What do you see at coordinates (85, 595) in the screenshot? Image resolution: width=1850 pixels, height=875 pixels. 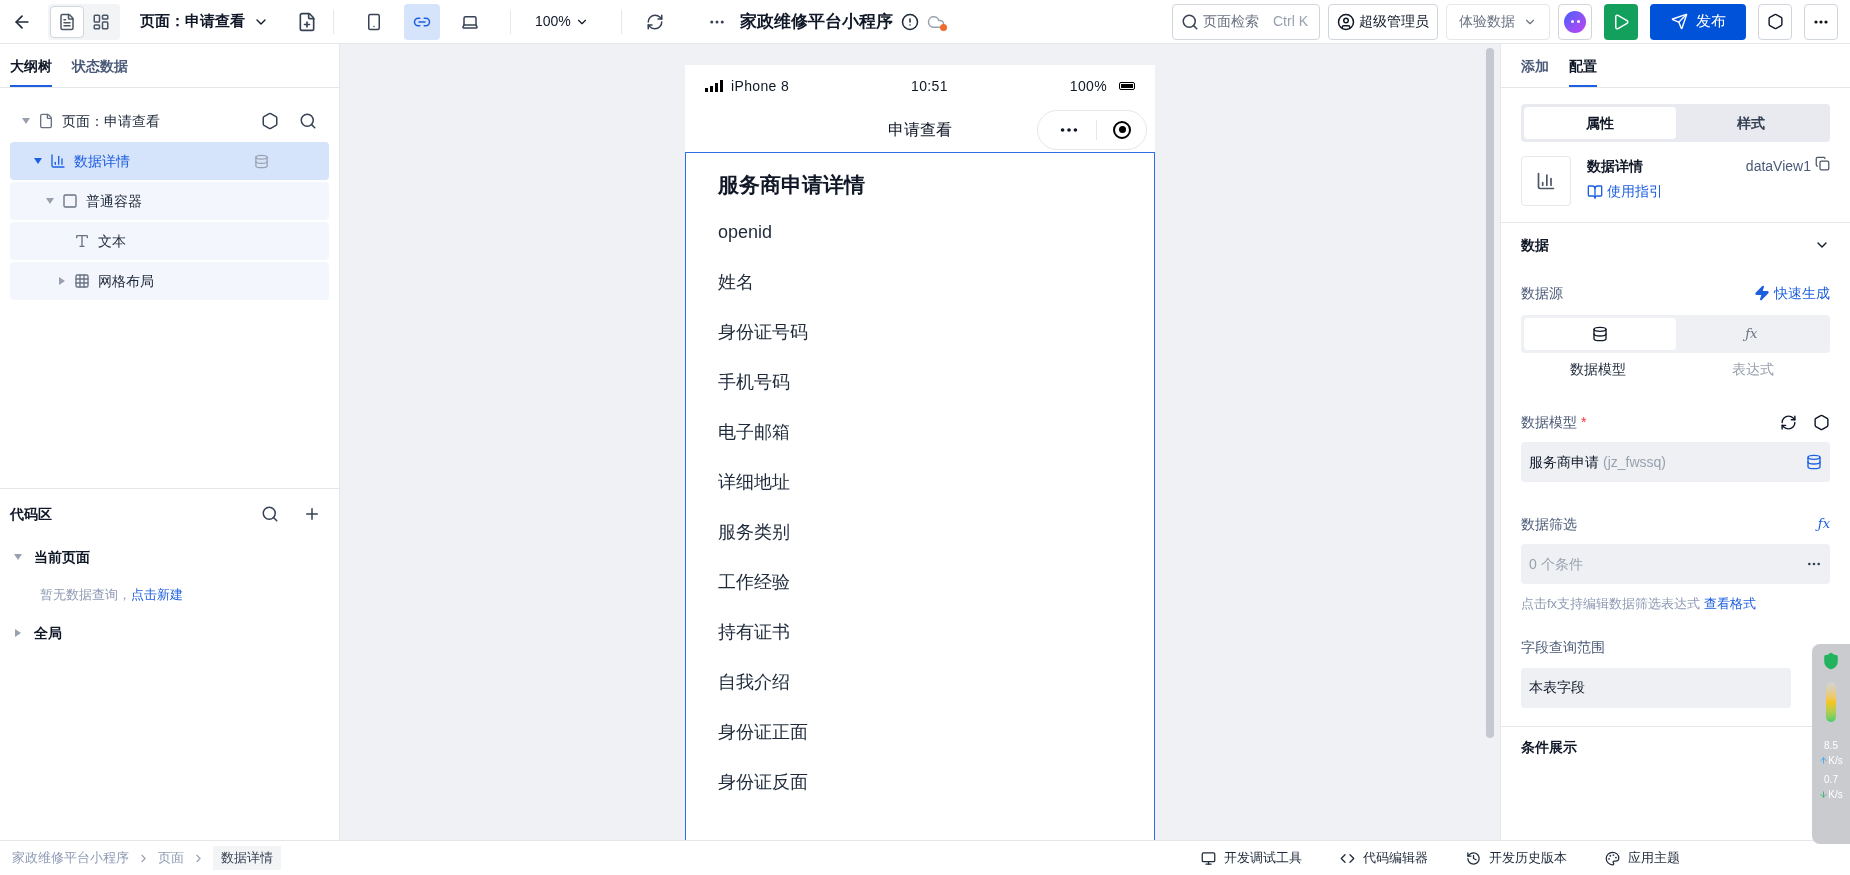 I see `empty-message: 暂无数据查询，` at bounding box center [85, 595].